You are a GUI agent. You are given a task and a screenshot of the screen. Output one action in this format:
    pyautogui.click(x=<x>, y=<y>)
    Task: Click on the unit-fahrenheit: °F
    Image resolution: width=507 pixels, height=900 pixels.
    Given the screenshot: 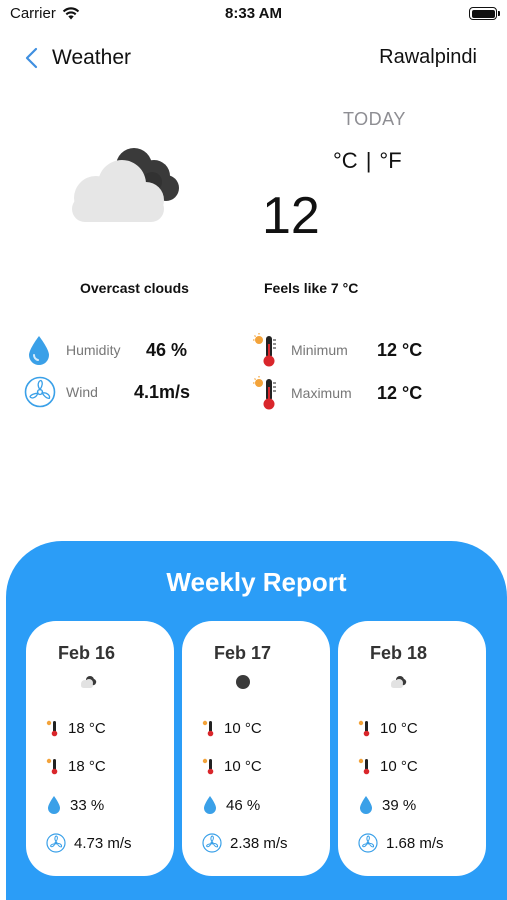 What is the action you would take?
    pyautogui.click(x=390, y=160)
    